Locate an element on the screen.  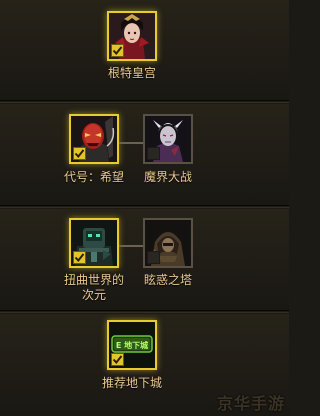
dungeon-node-twisted-dimension is located at coordinates (94, 243).